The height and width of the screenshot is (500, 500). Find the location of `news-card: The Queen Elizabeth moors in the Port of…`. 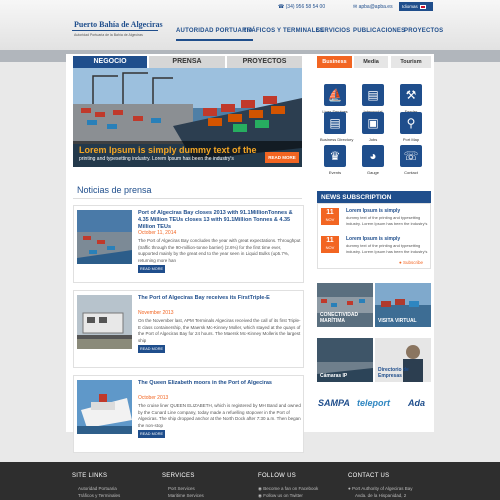

news-card: The Queen Elizabeth moors in the Port of… is located at coordinates (188, 414).